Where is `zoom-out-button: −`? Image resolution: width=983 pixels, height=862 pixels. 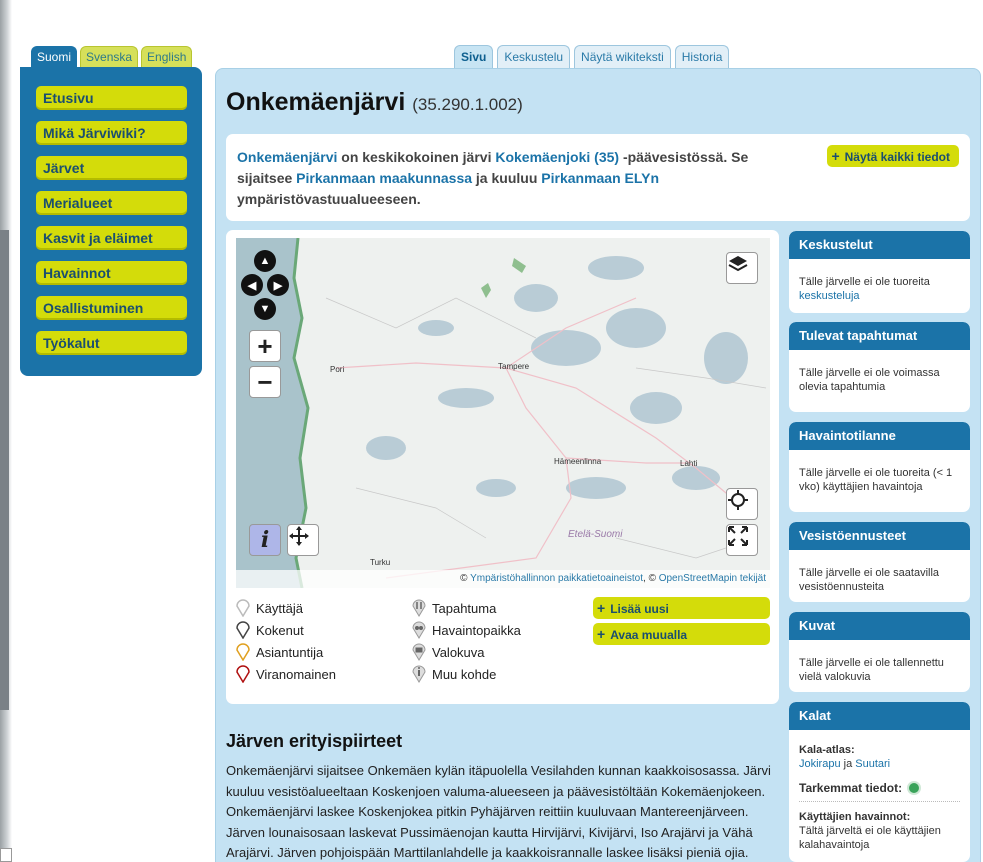 zoom-out-button: − is located at coordinates (265, 382).